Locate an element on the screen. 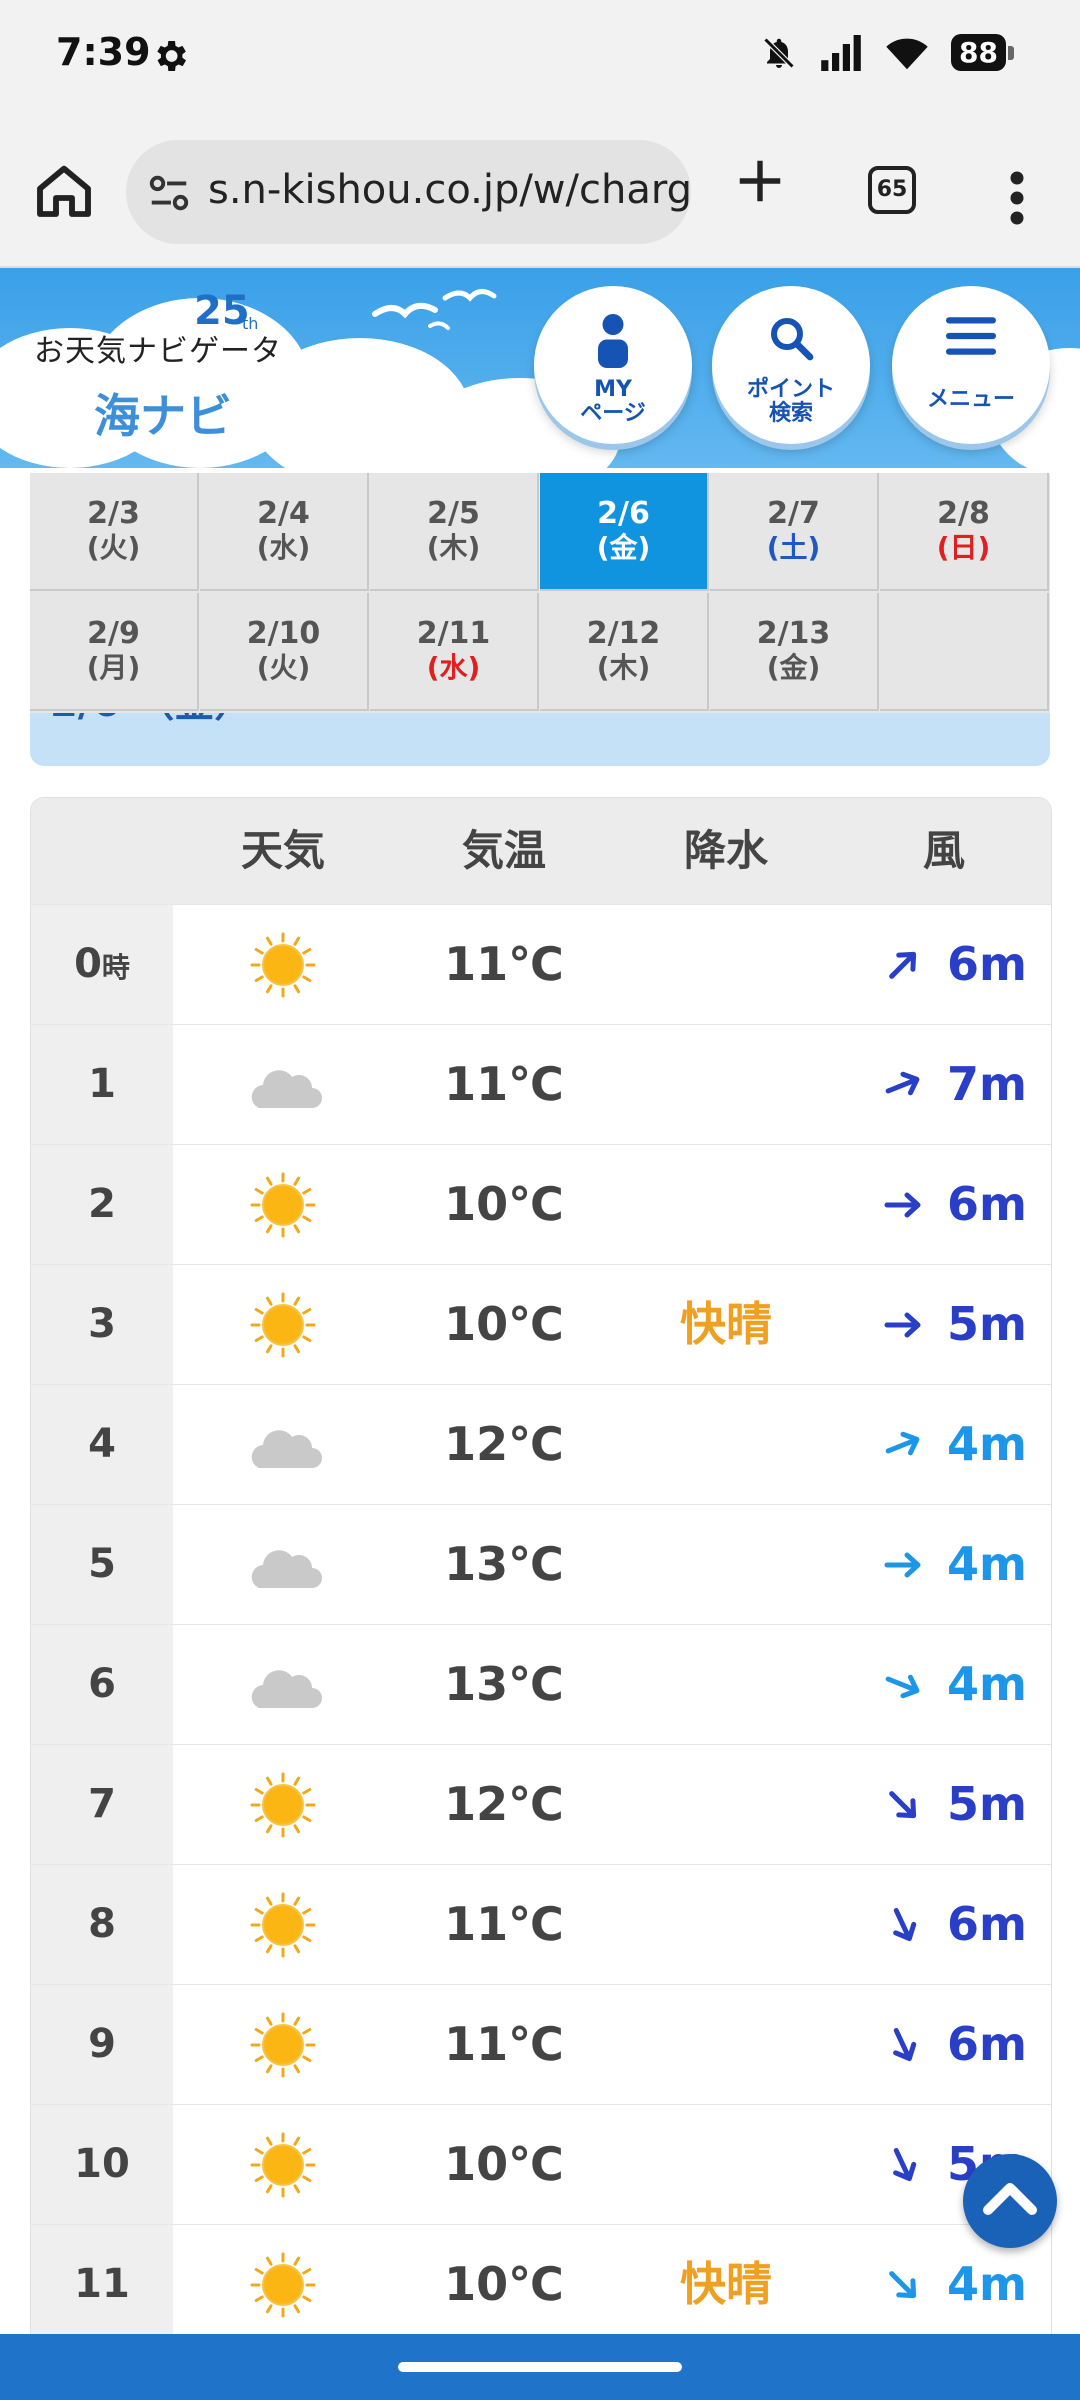  wind-cell: 6m is located at coordinates (944, 2044).